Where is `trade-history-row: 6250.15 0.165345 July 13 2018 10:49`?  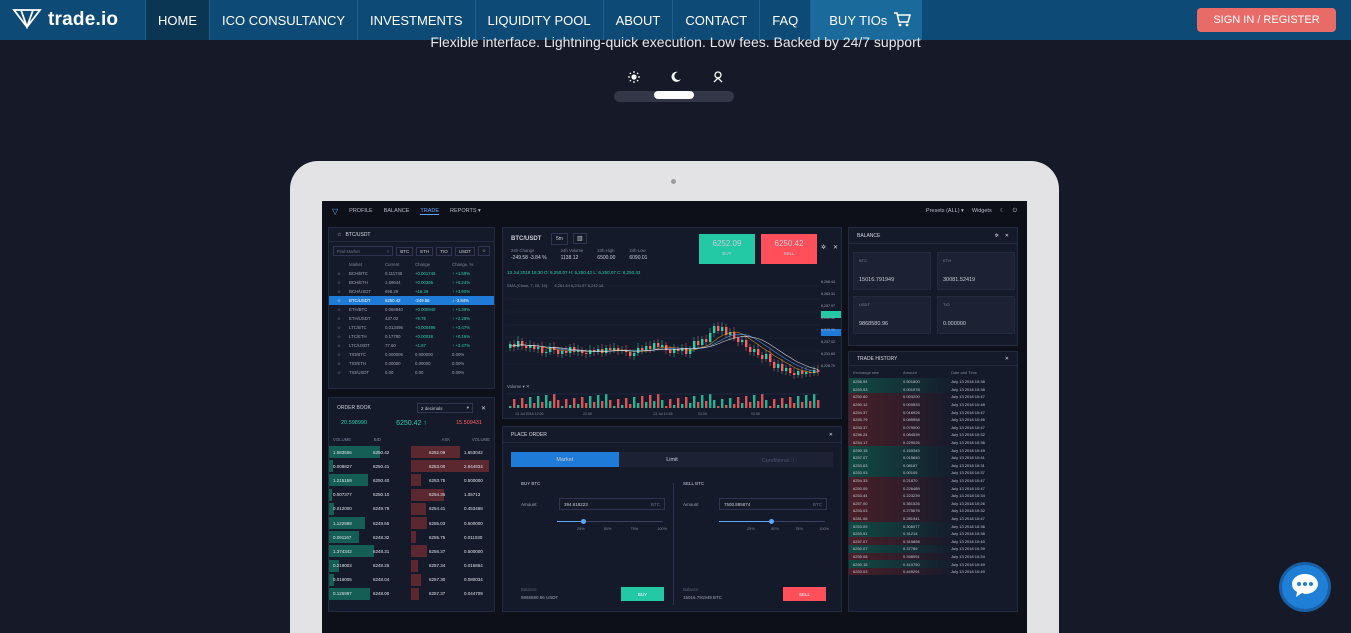
trade-history-row: 6250.15 0.165345 July 13 2018 10:49 is located at coordinates (933, 450).